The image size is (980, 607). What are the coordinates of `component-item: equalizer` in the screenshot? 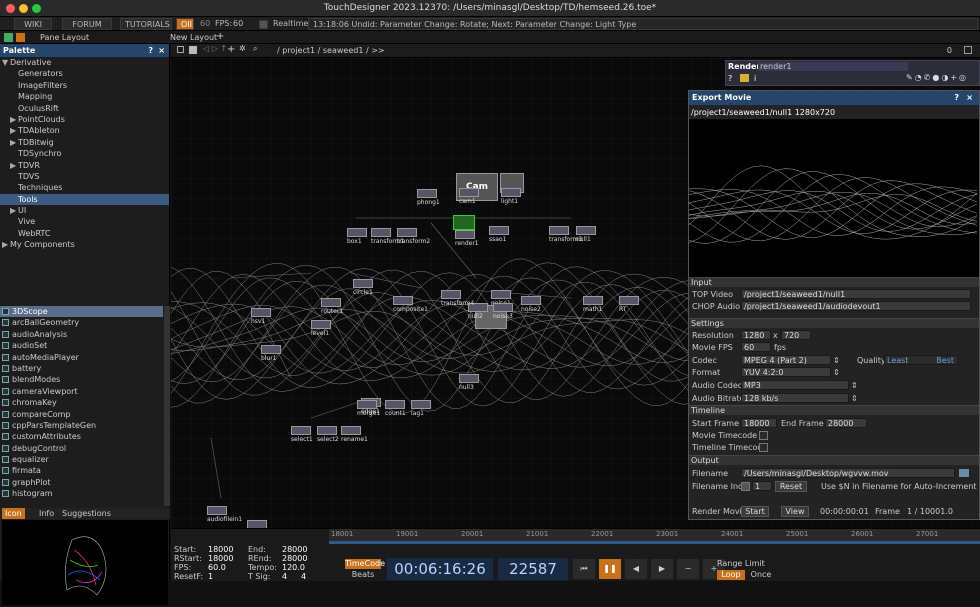 It's located at (81, 459).